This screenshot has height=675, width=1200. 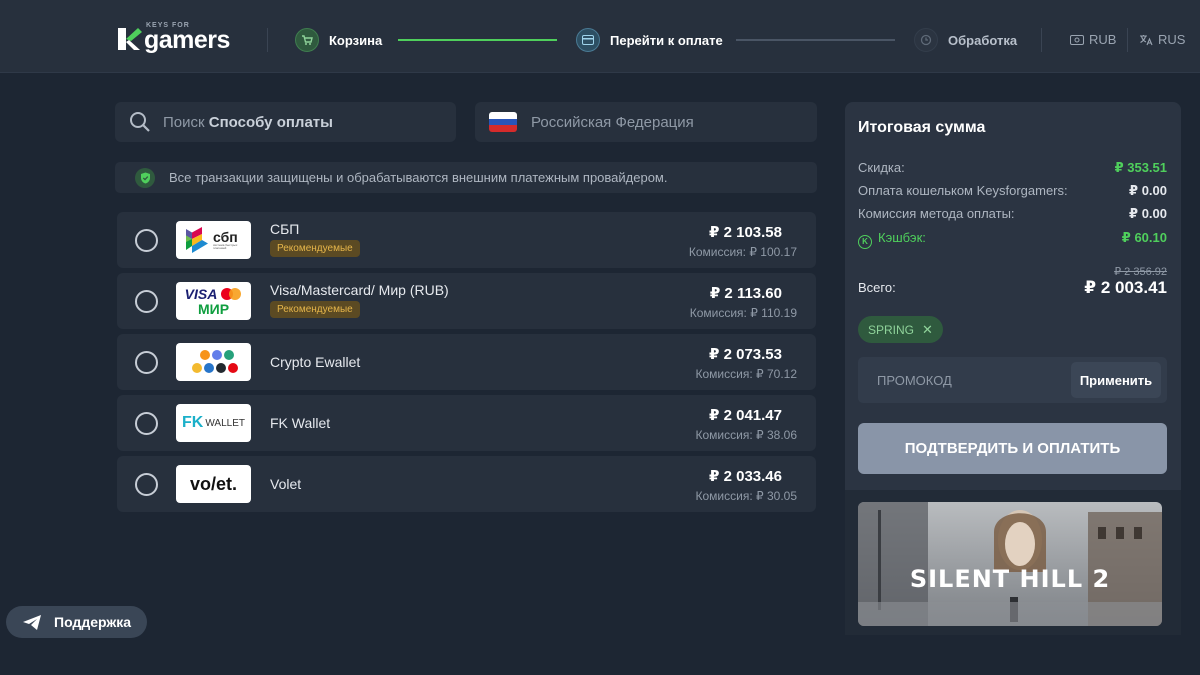 I want to click on cart-icon, so click(x=307, y=40).